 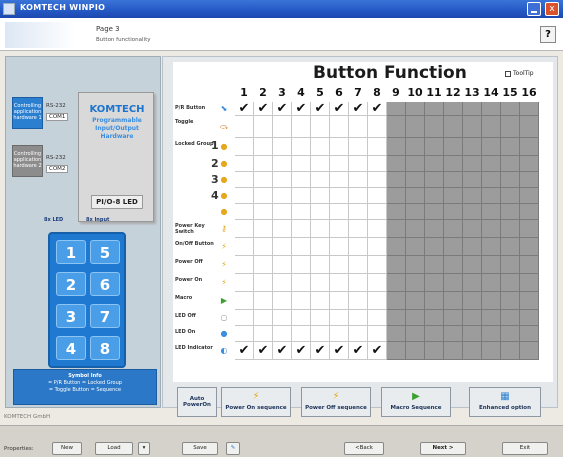 What do you see at coordinates (505, 402) in the screenshot?
I see `enhanced-option-button: ▦ Enhanced option` at bounding box center [505, 402].